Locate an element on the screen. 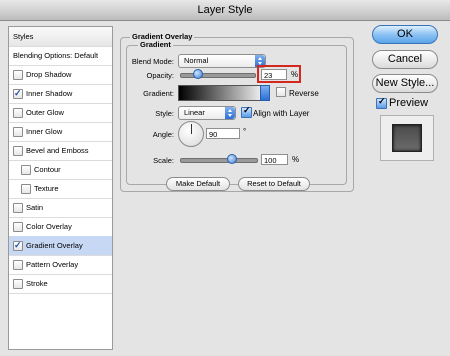  ok-button: OK is located at coordinates (405, 34).